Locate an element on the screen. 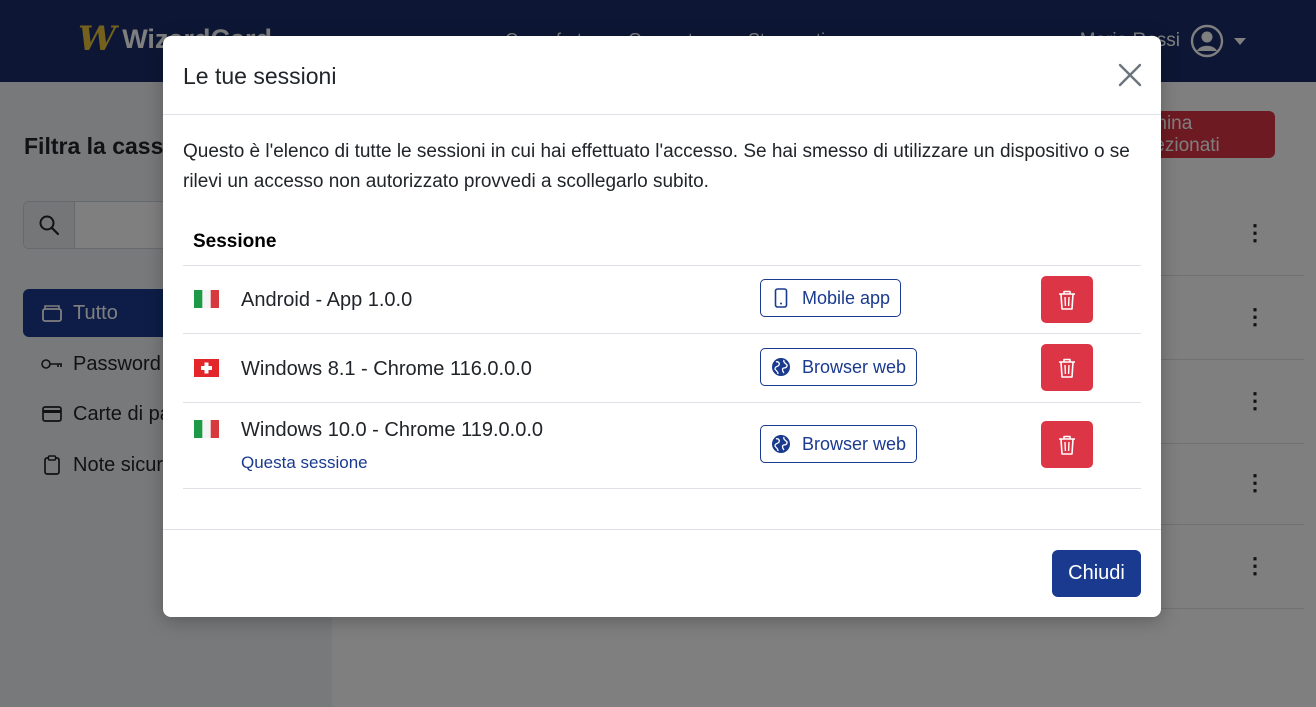 The height and width of the screenshot is (707, 1316). session-device: Windows 8.1 - Chrome 116.0.0.0 is located at coordinates (386, 369).